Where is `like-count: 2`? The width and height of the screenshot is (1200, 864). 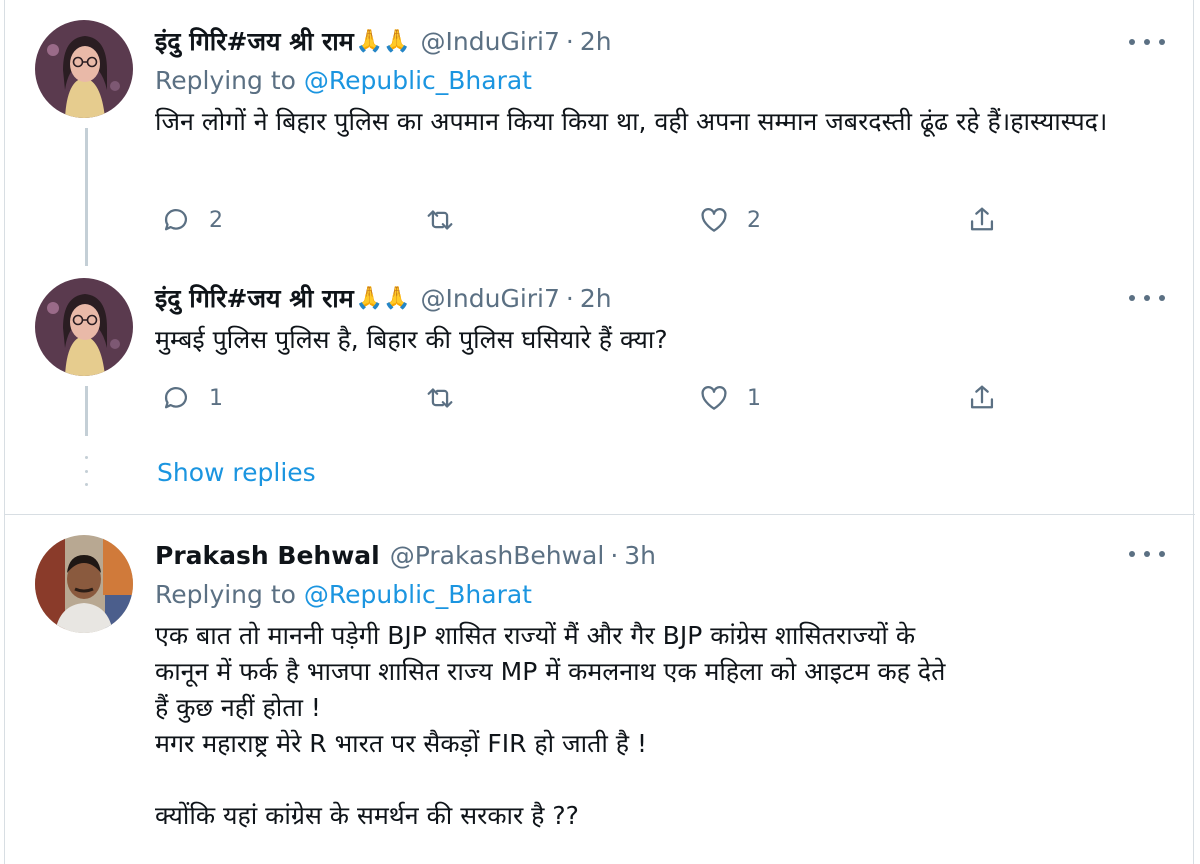
like-count: 2 is located at coordinates (754, 220).